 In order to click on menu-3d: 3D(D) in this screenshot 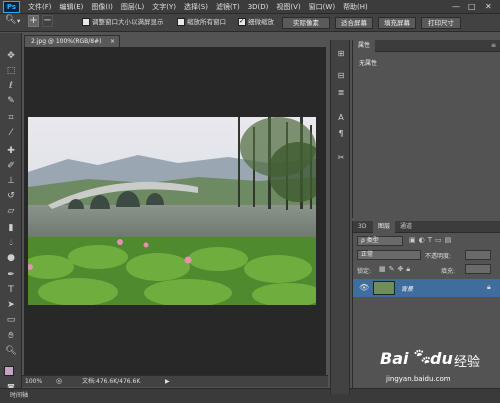, I will do `click(258, 7)`.